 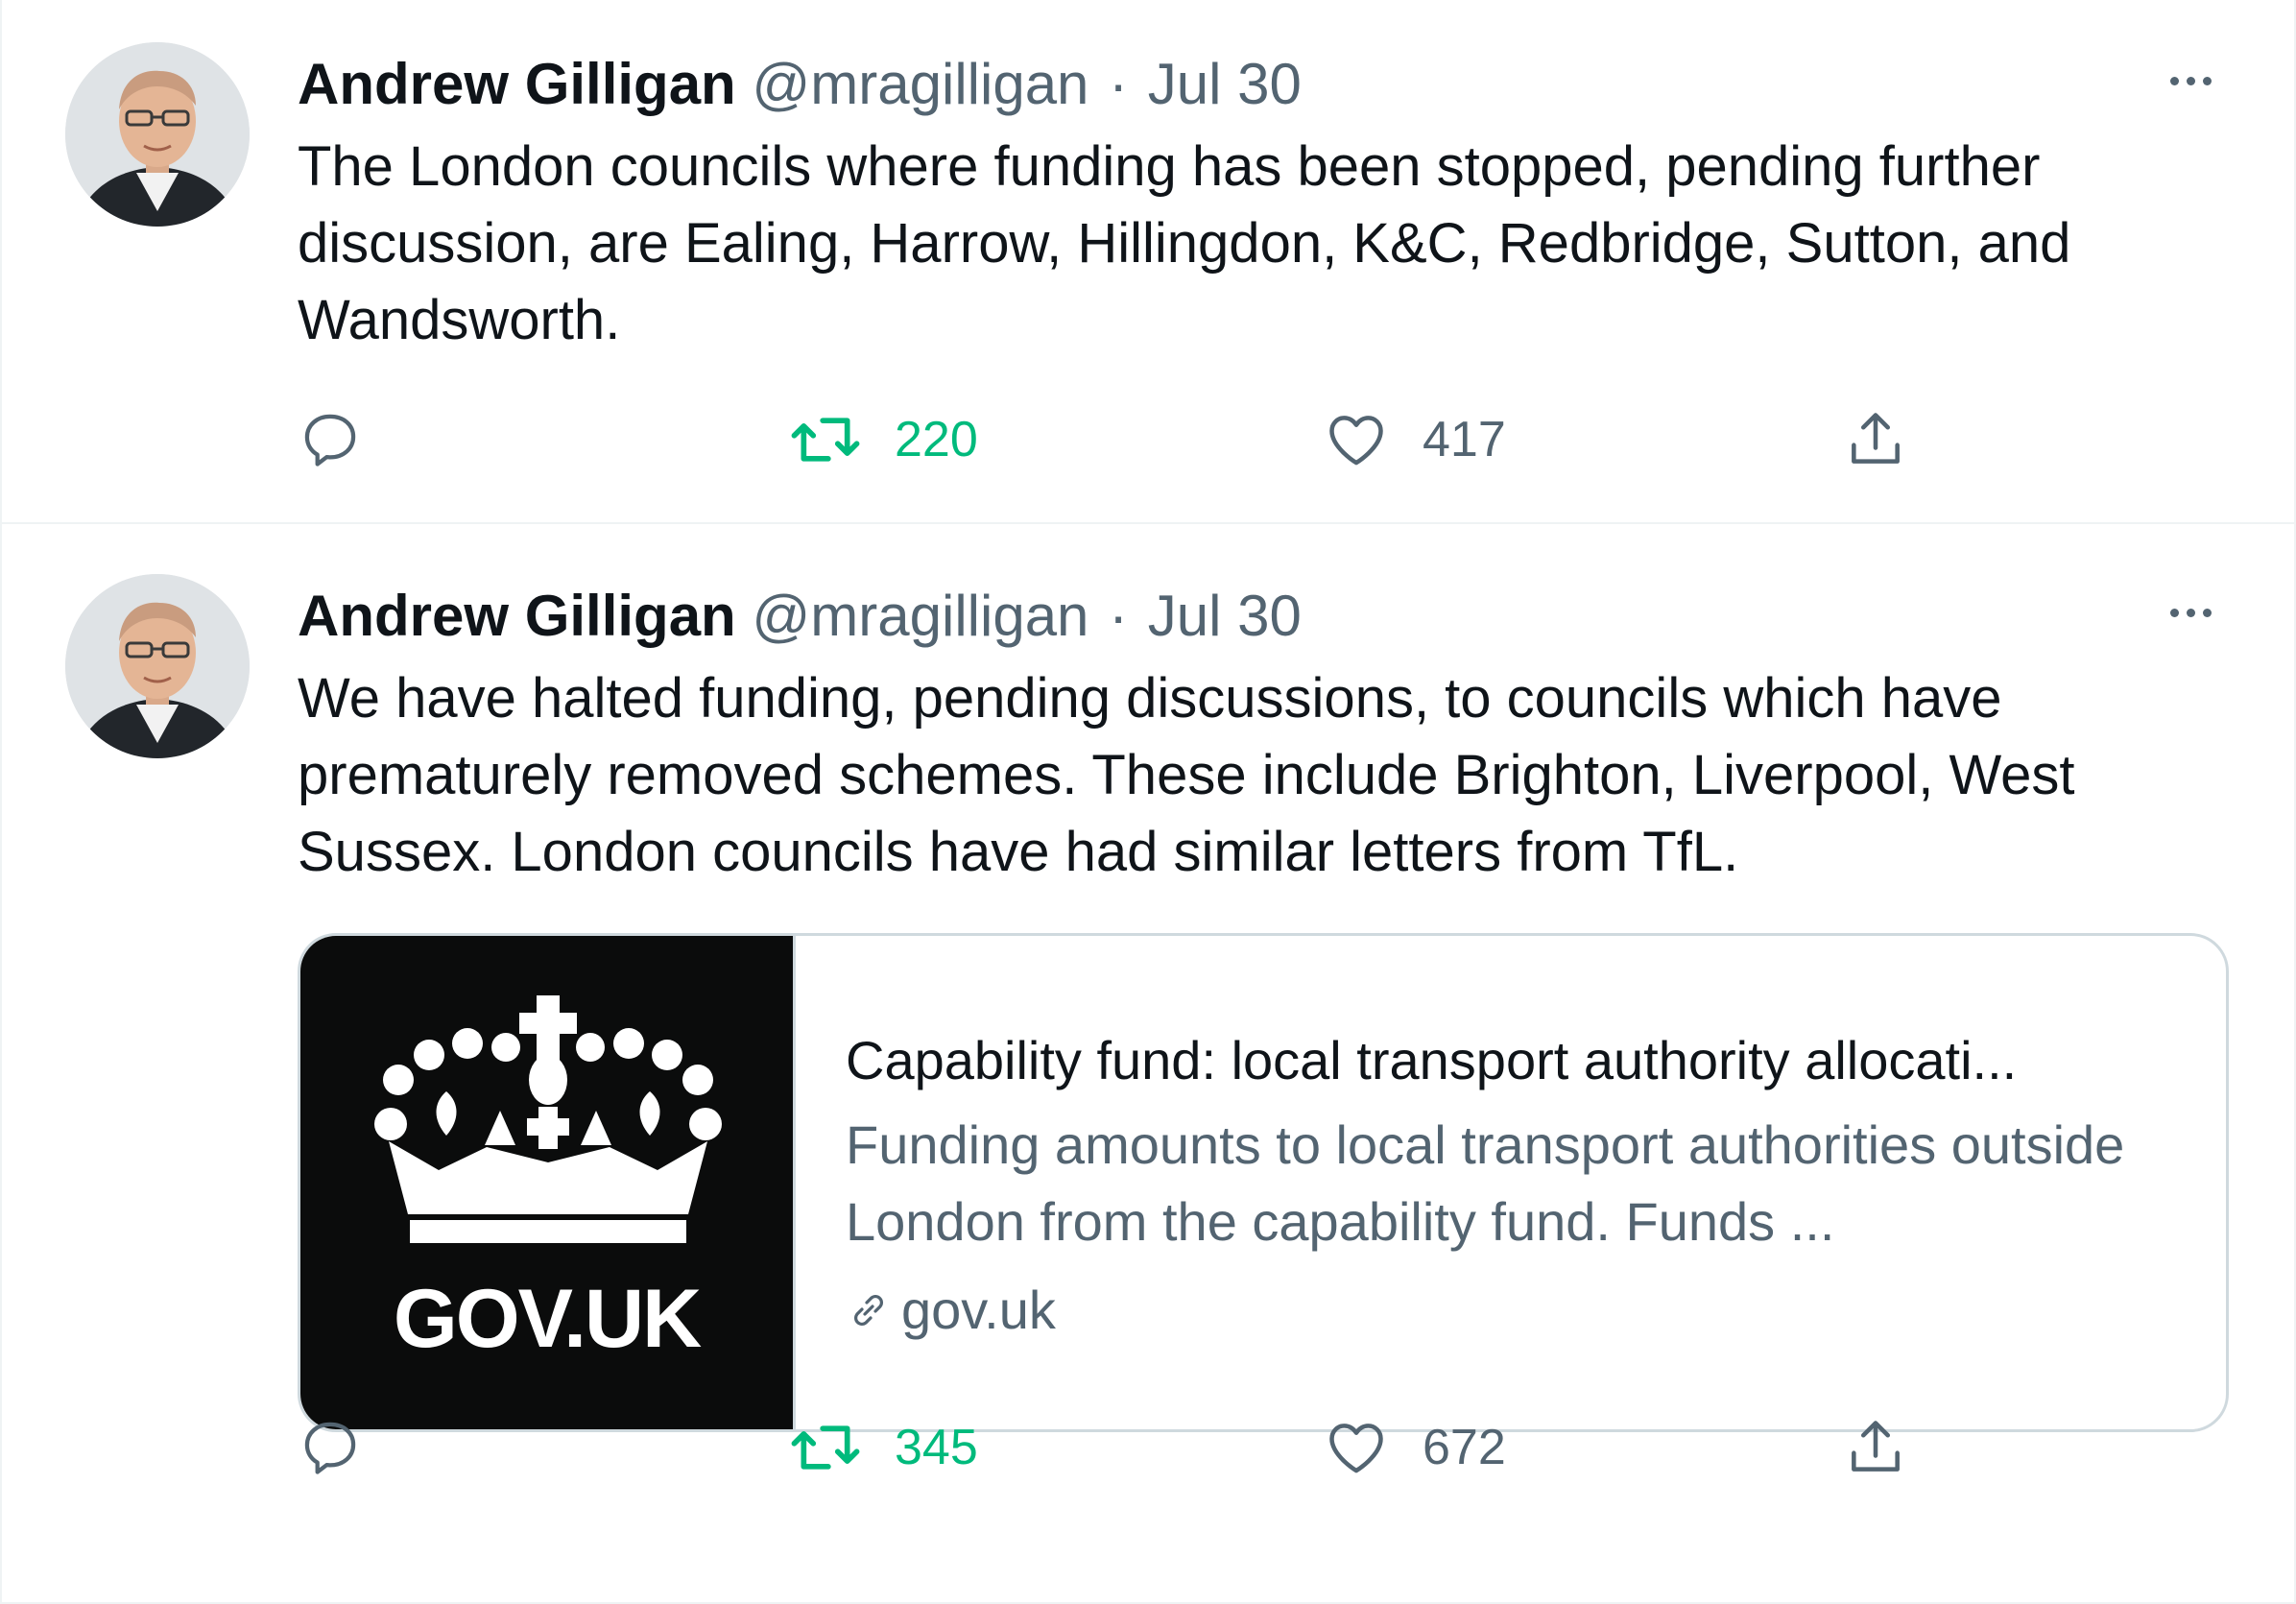 What do you see at coordinates (1518, 1310) in the screenshot?
I see `card-domain: gov.uk` at bounding box center [1518, 1310].